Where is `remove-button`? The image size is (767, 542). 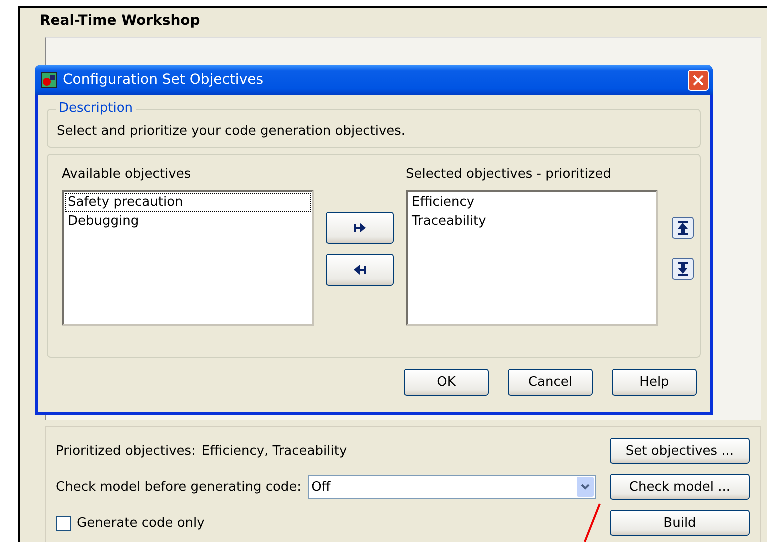
remove-button is located at coordinates (360, 270).